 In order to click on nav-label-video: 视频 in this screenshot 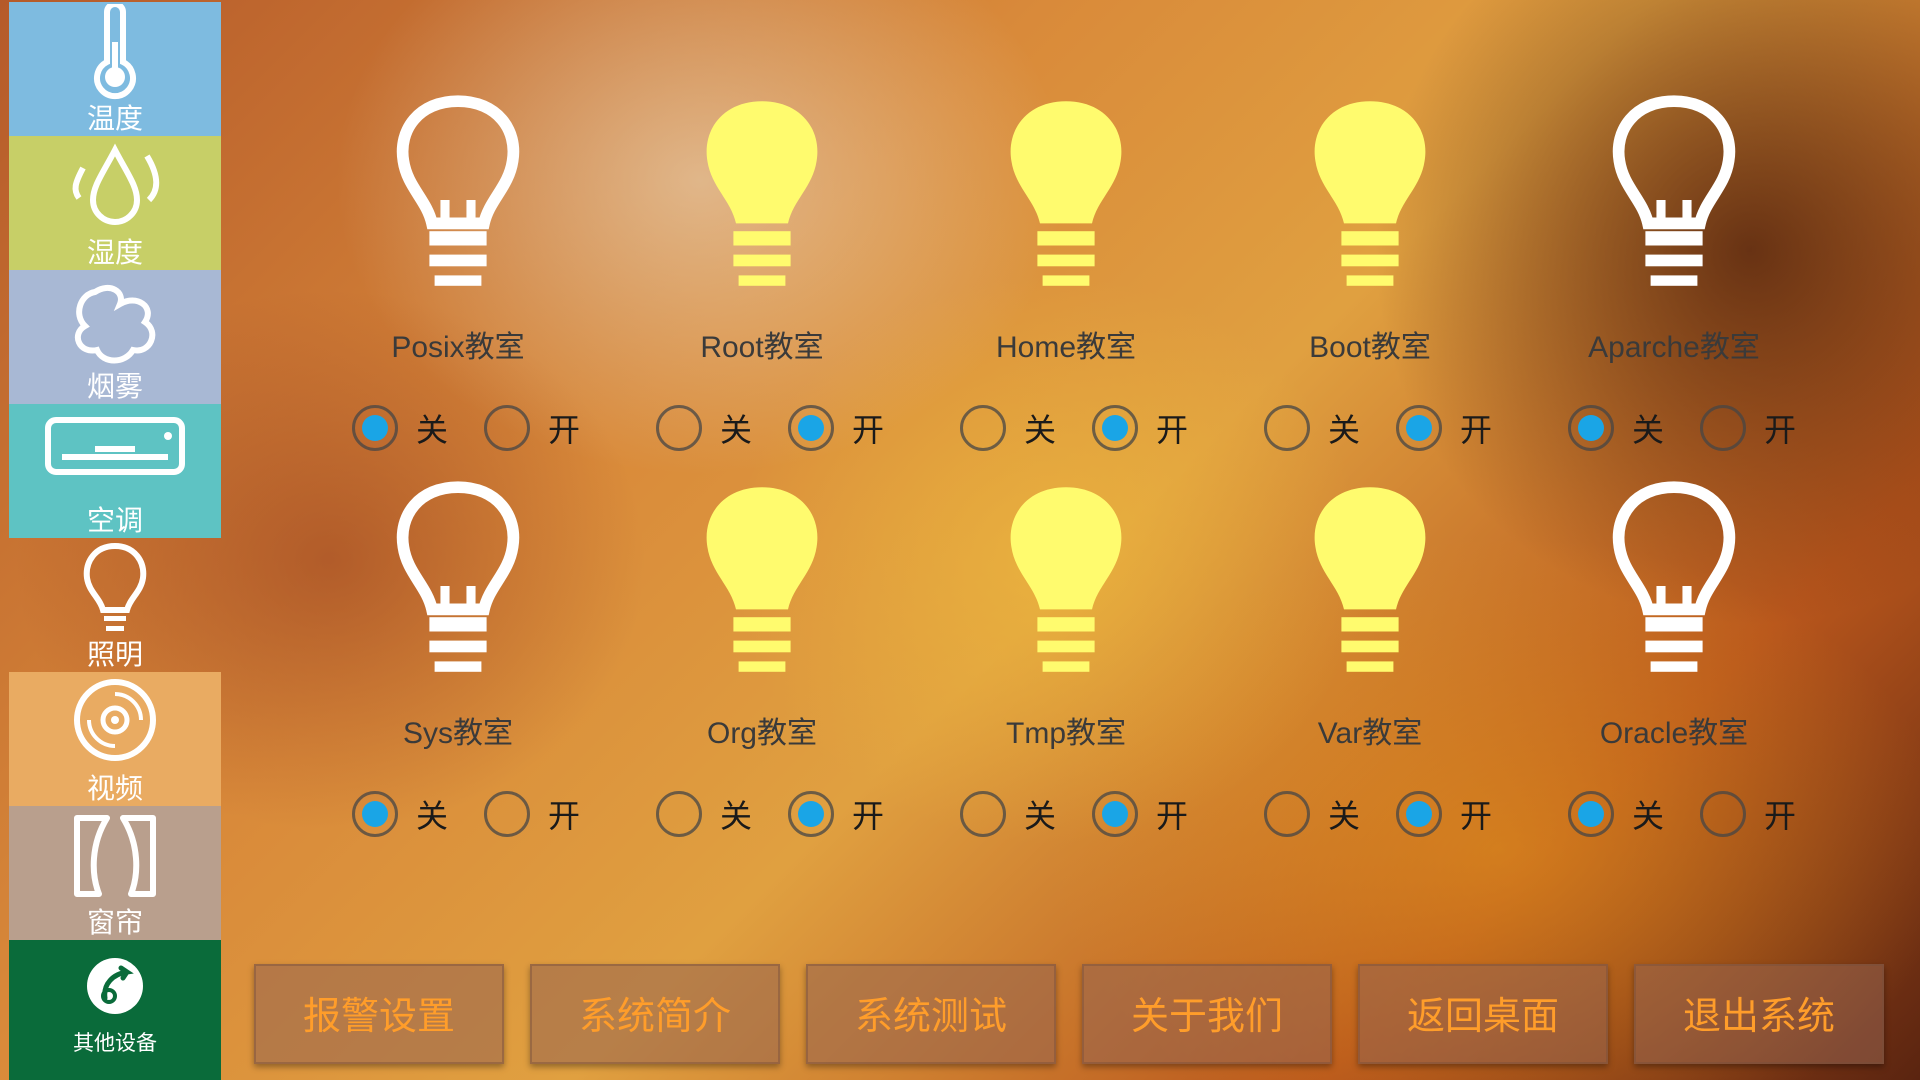, I will do `click(114, 788)`.